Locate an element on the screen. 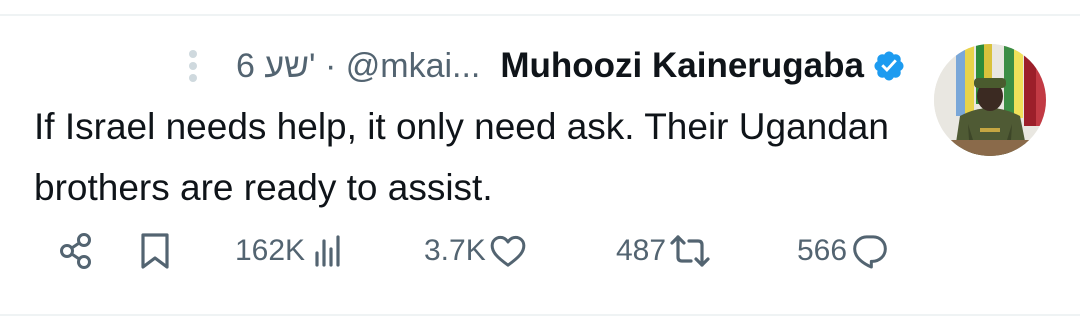 This screenshot has height=333, width=1080. share-button is located at coordinates (76, 251).